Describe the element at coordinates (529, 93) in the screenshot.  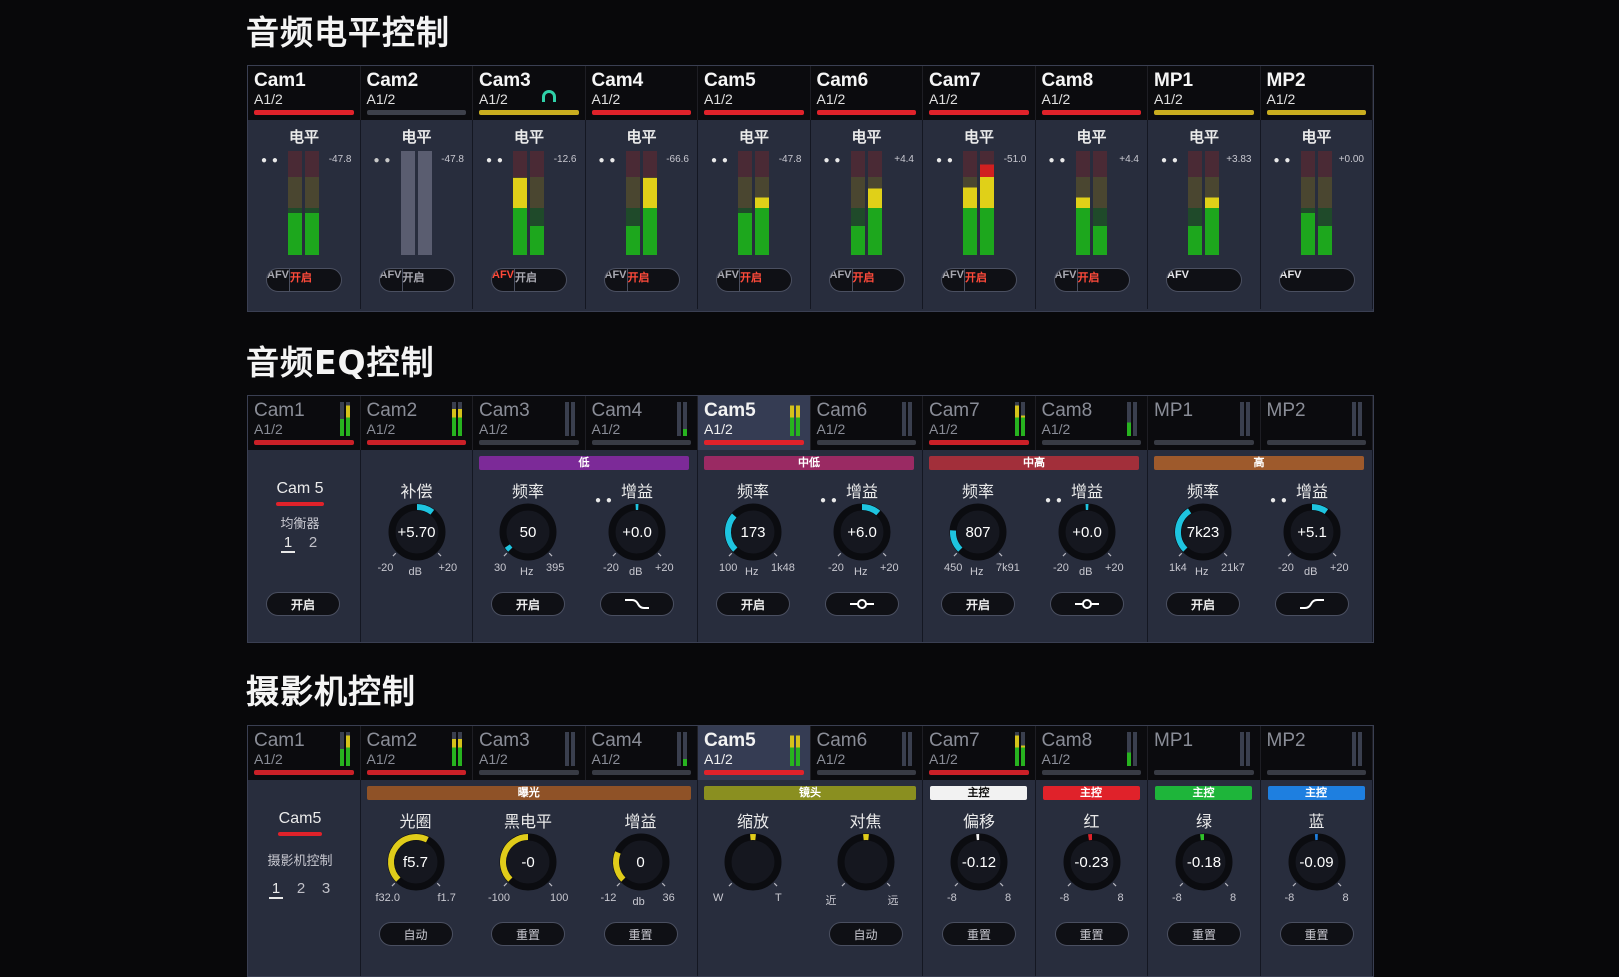
I see `level-tab-cam3: Cam3A1/2` at that location.